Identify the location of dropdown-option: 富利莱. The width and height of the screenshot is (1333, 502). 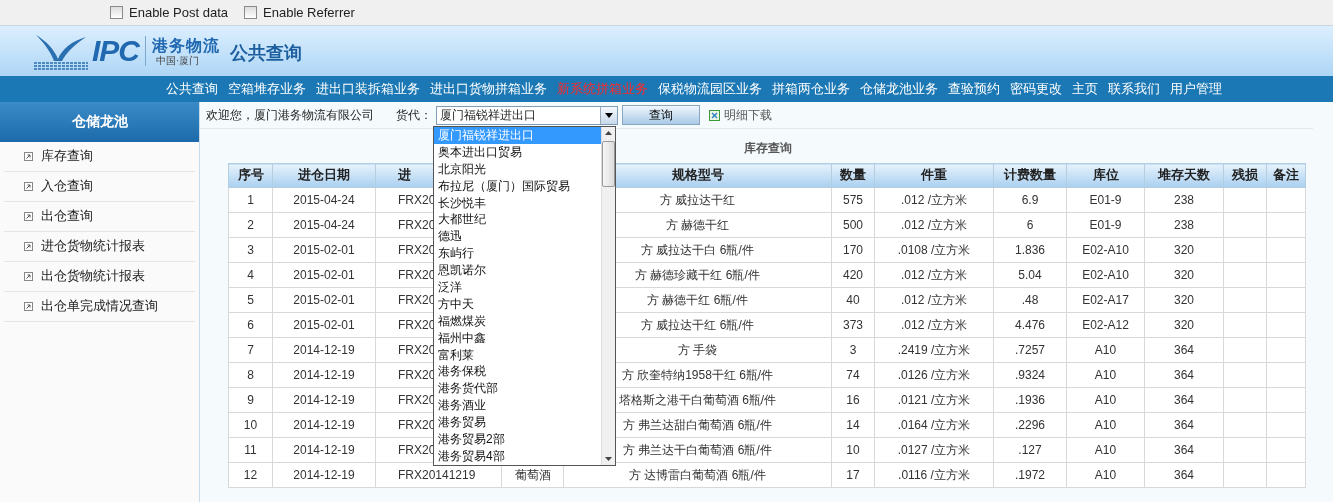
(517, 355).